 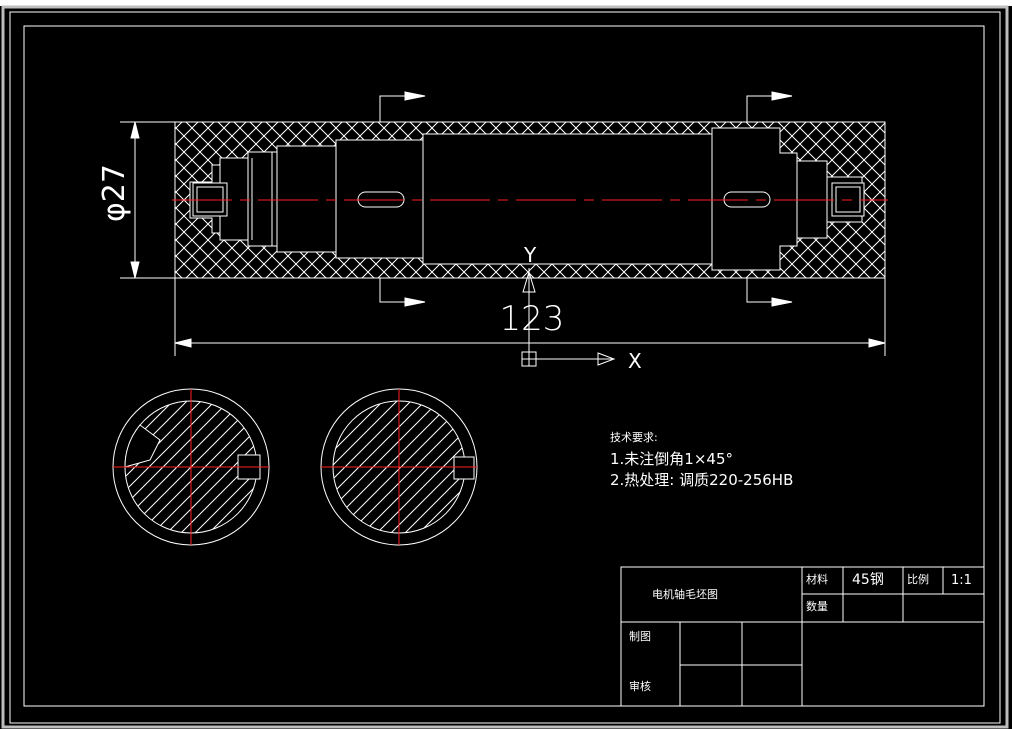 What do you see at coordinates (634, 437) in the screenshot?
I see `tech-title: 技术要求:` at bounding box center [634, 437].